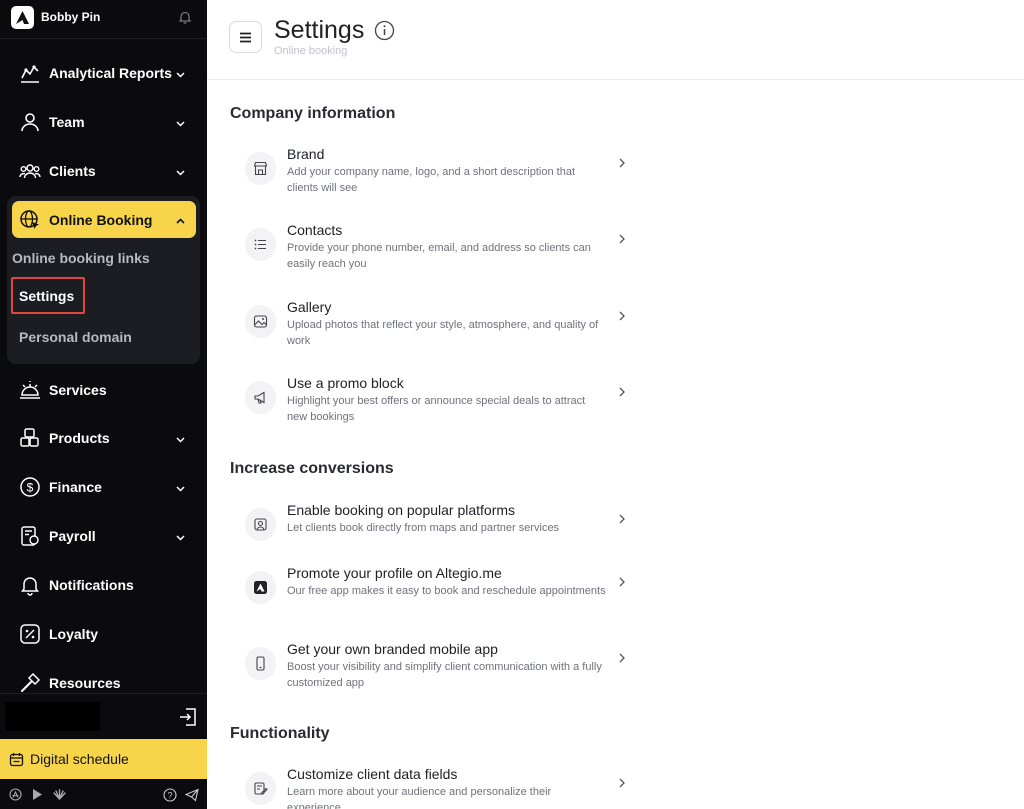  I want to click on google-play-icon, so click(37, 794).